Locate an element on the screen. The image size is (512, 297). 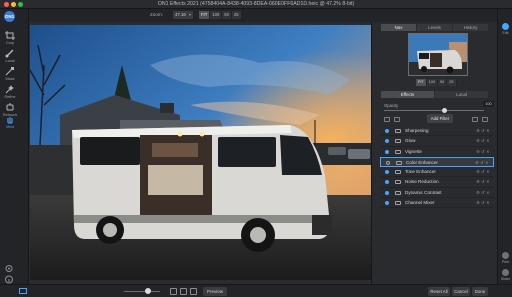
tool-mask: Mask is located at coordinates (10, 74).